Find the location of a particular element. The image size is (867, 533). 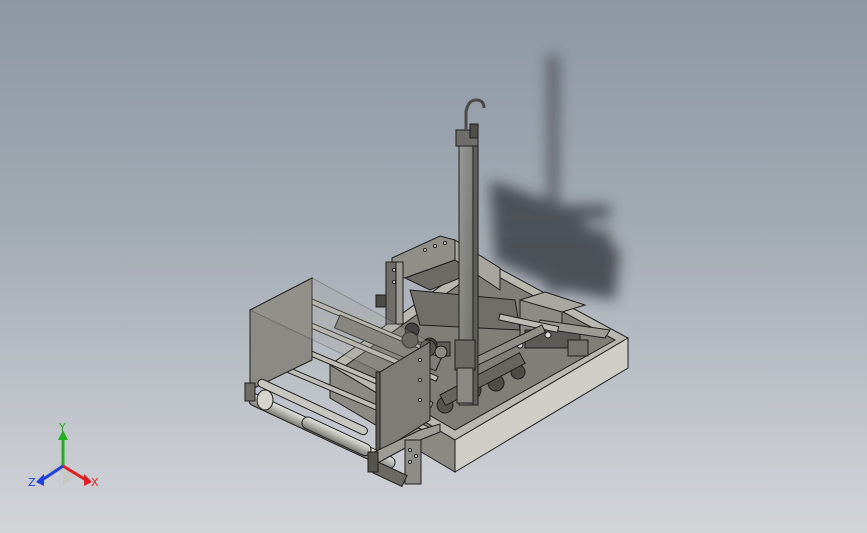

x-axis-label: X is located at coordinates (95, 482).